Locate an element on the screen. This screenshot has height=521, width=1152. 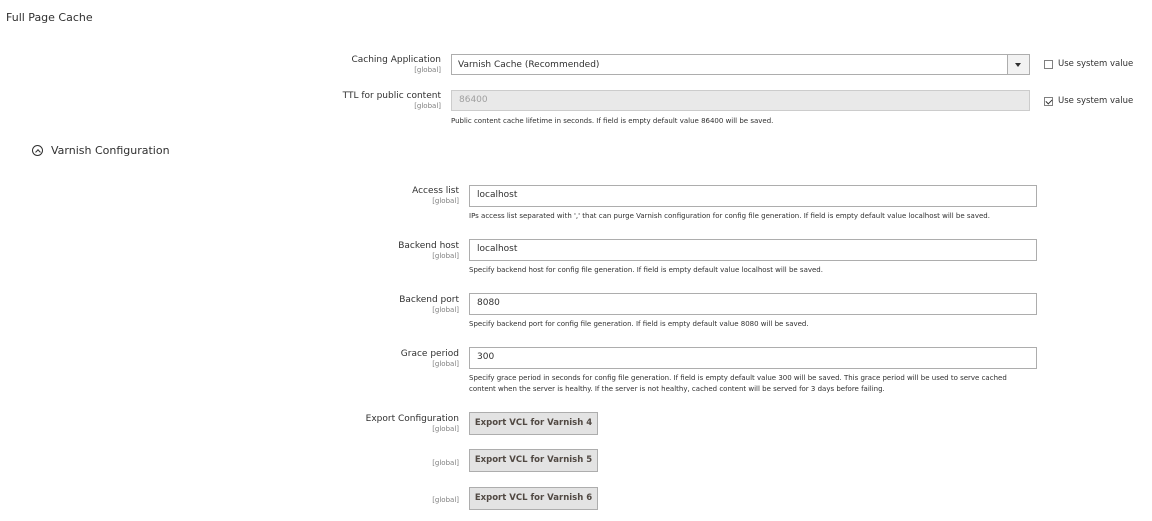
backend-host-label: Backend host is located at coordinates (428, 246).